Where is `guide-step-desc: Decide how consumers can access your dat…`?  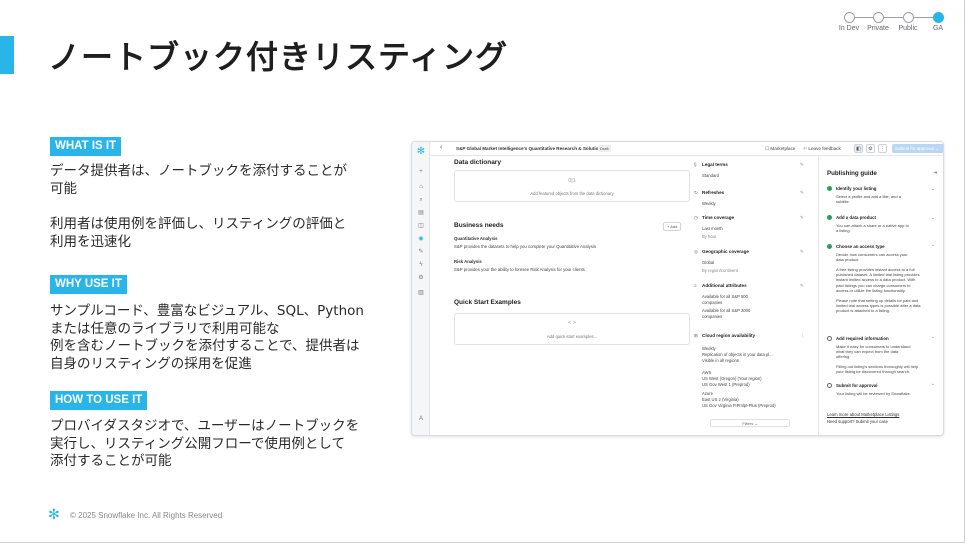 guide-step-desc: Decide how consumers can access your dat… is located at coordinates (878, 283).